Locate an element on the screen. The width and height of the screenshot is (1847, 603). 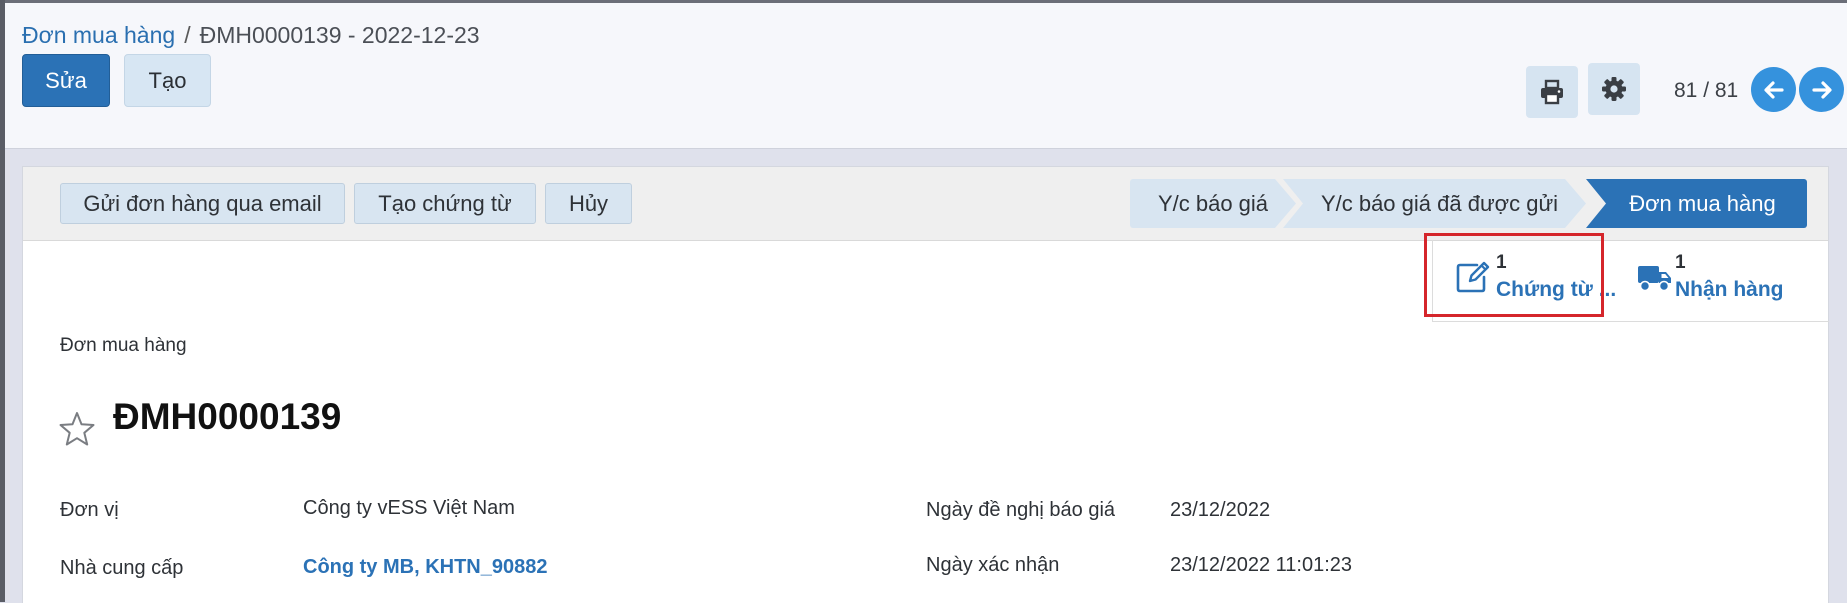
document-name: ĐMH0000139 is located at coordinates (227, 416).